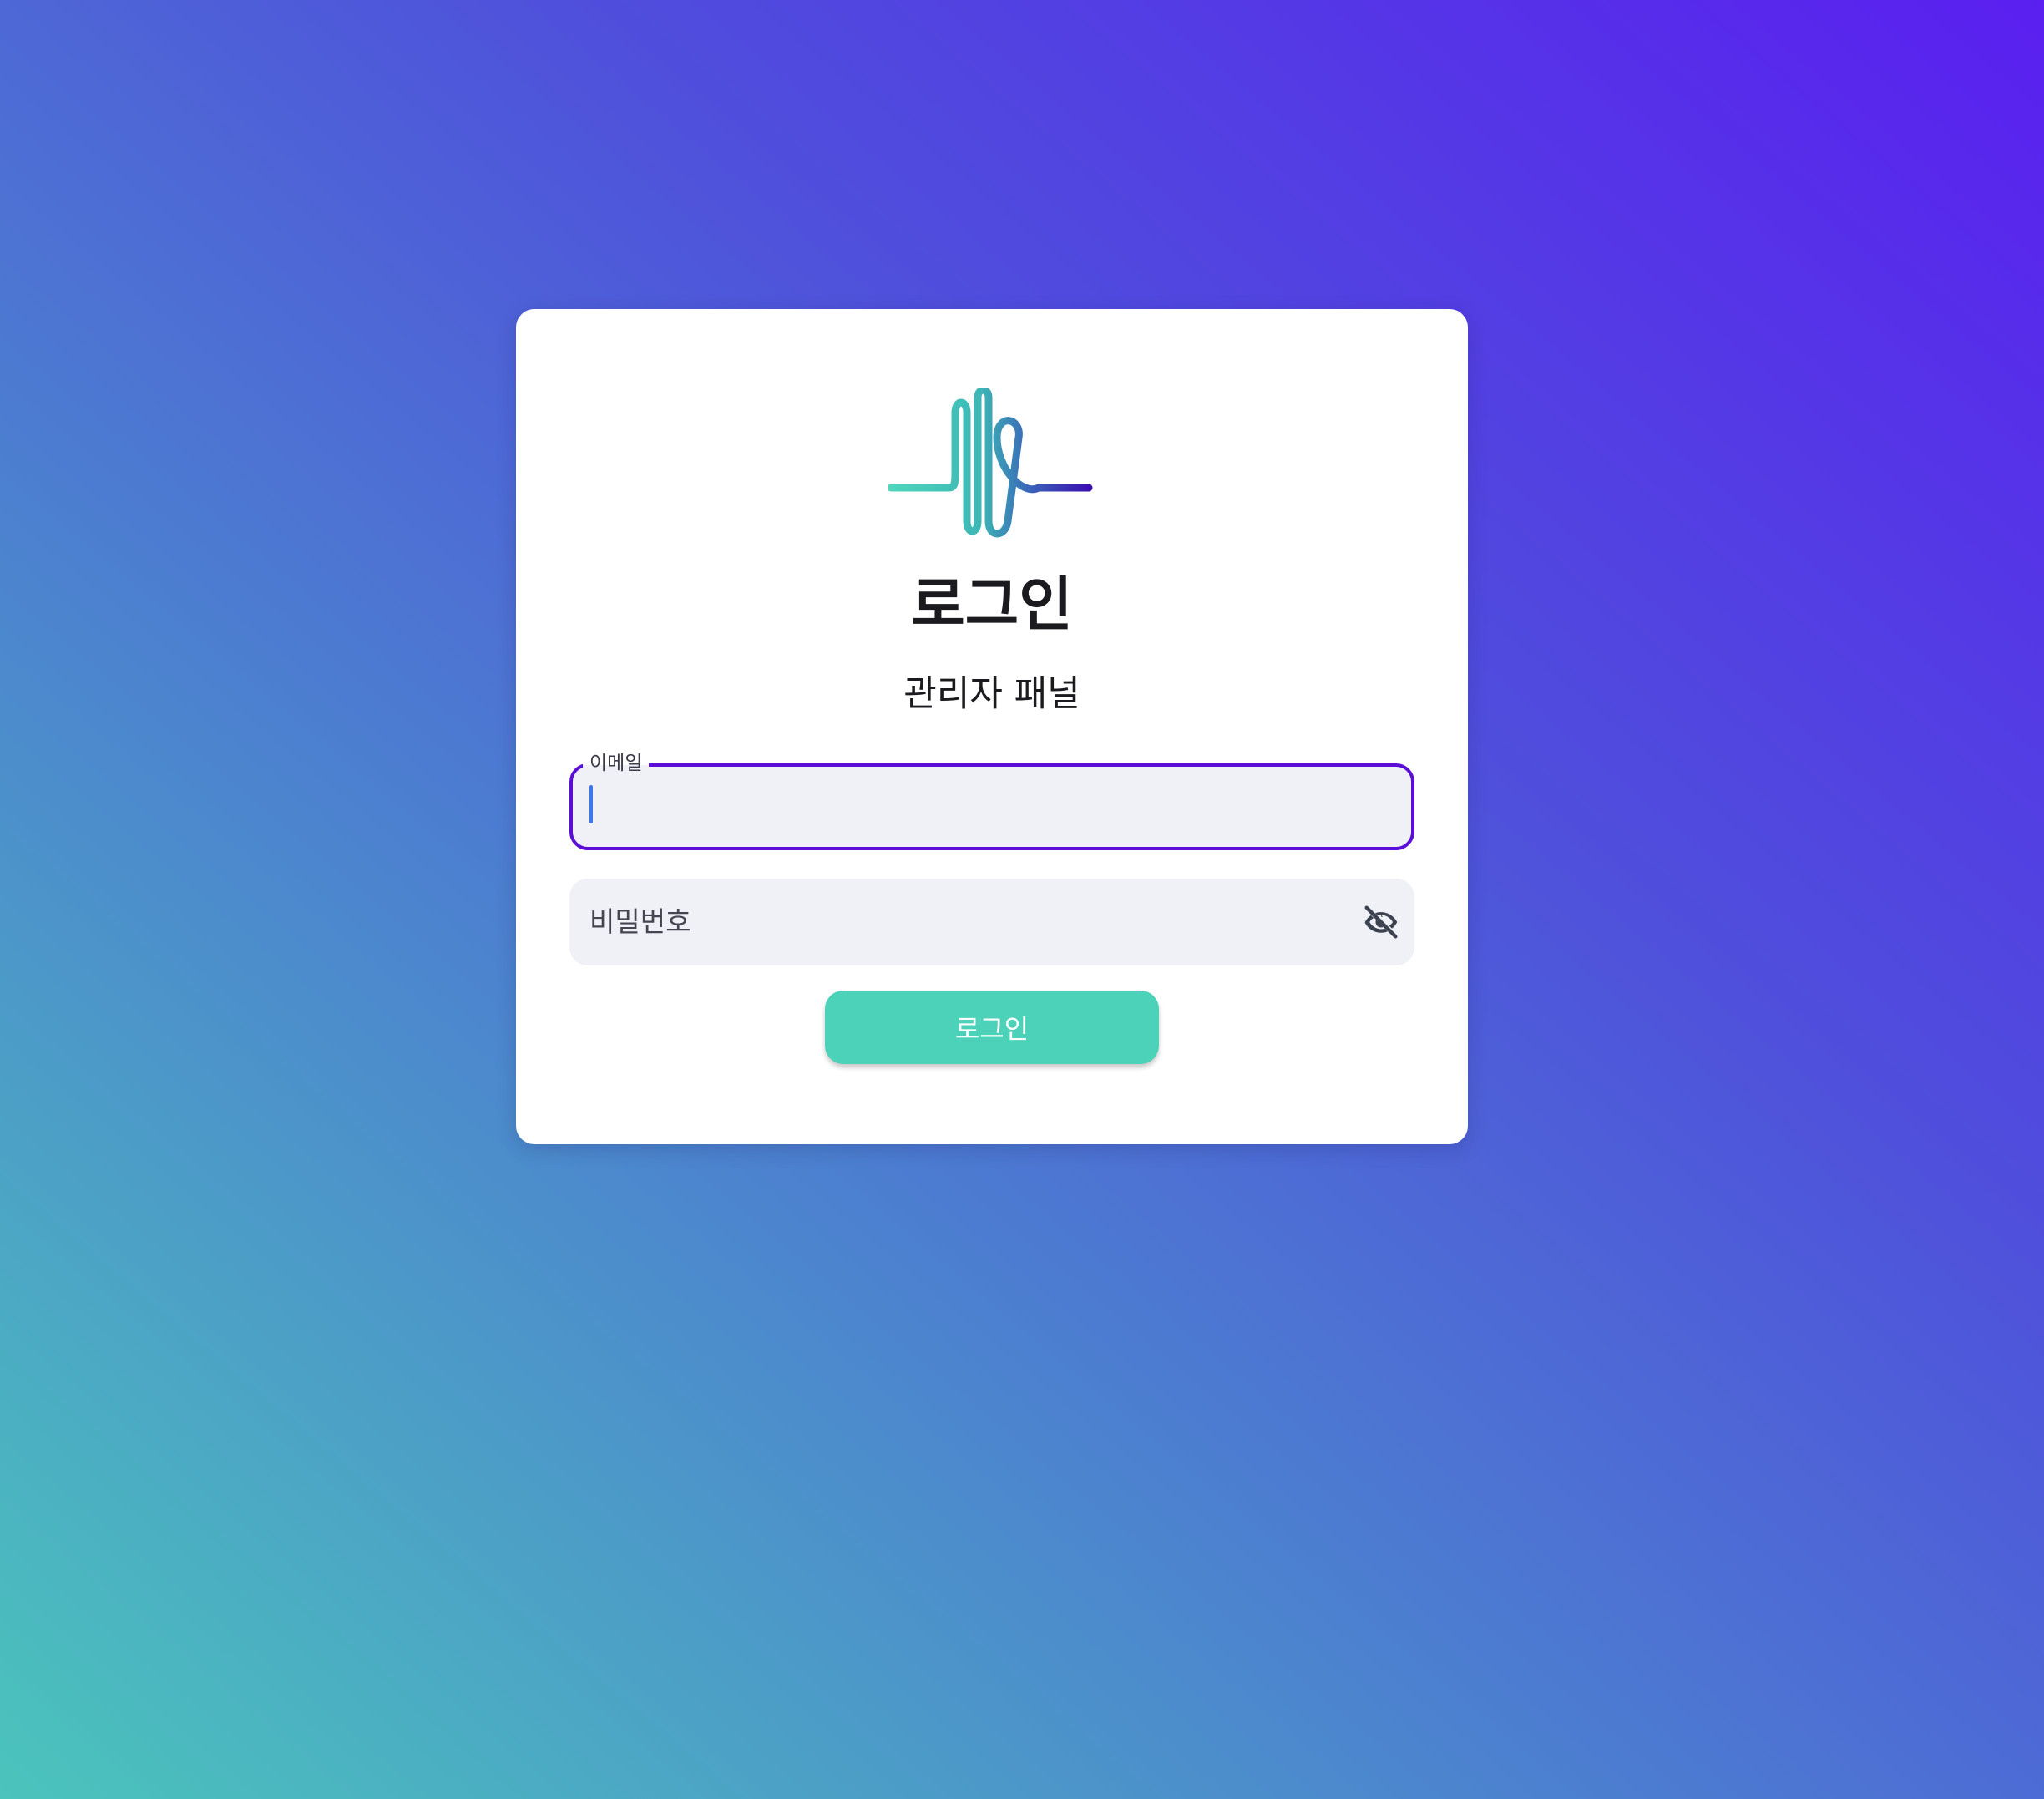 Image resolution: width=2044 pixels, height=1799 pixels. I want to click on email-field-label: 이메일, so click(616, 763).